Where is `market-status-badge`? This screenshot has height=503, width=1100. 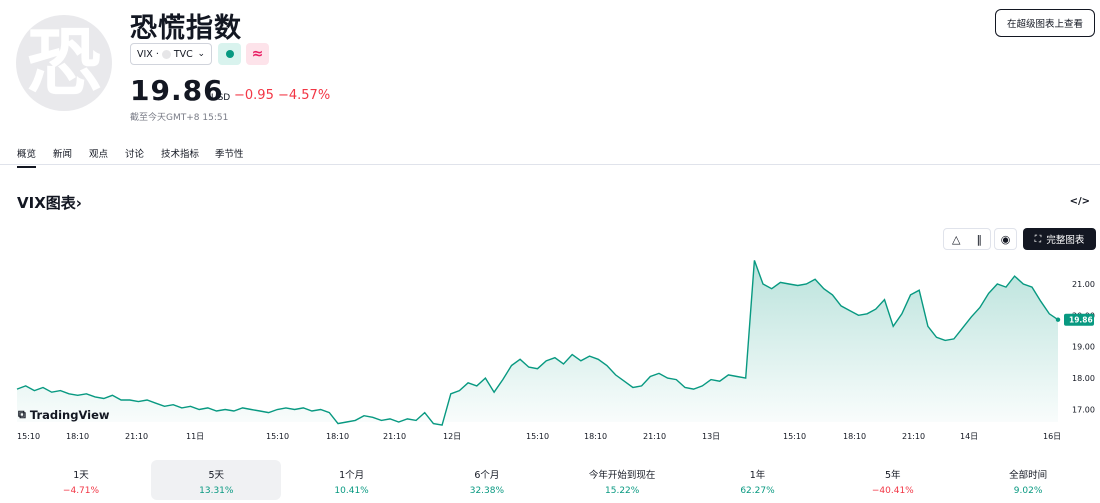 market-status-badge is located at coordinates (229, 54).